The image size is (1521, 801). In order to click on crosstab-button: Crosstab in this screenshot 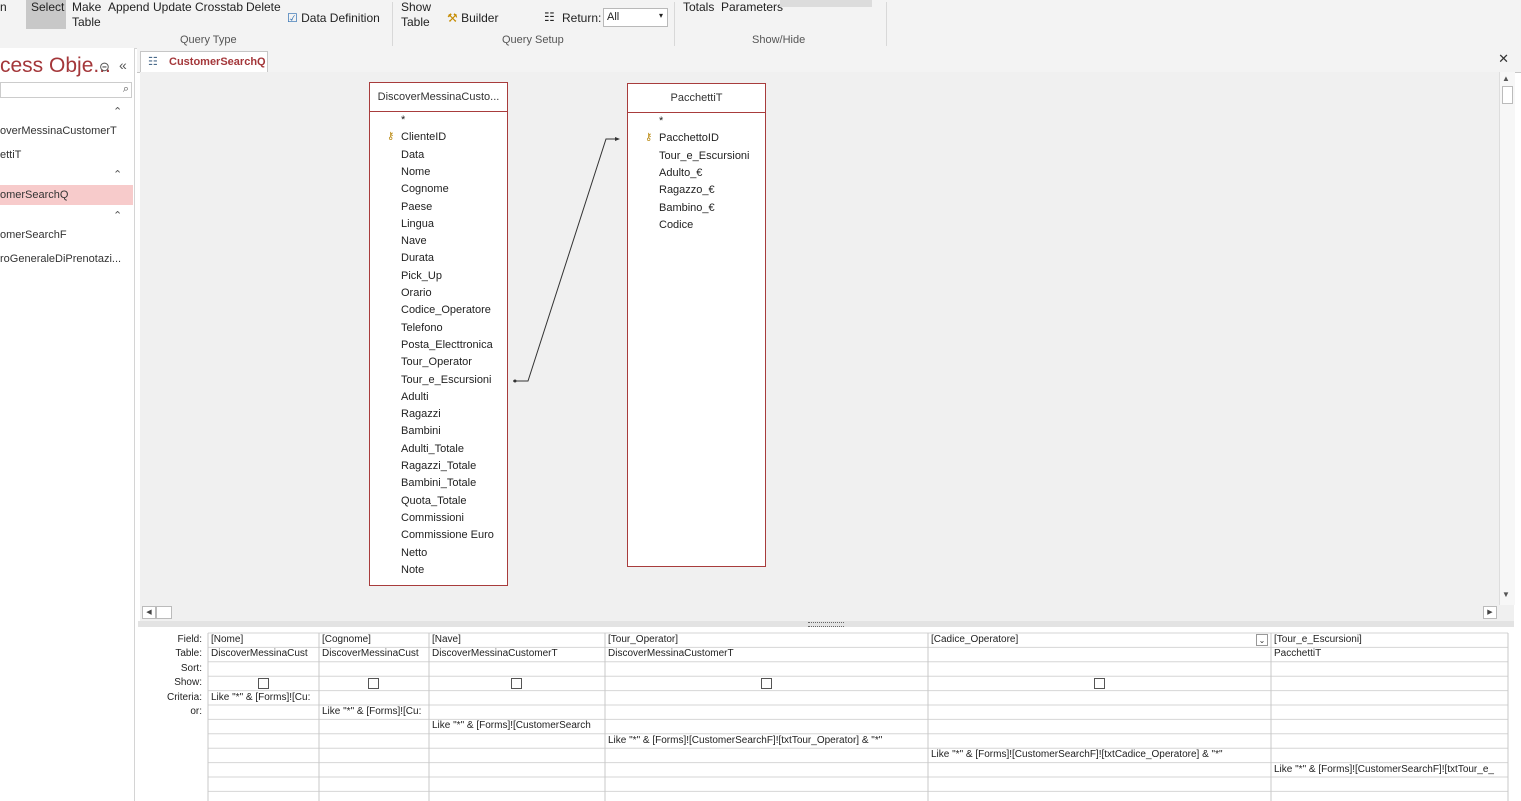, I will do `click(219, 7)`.